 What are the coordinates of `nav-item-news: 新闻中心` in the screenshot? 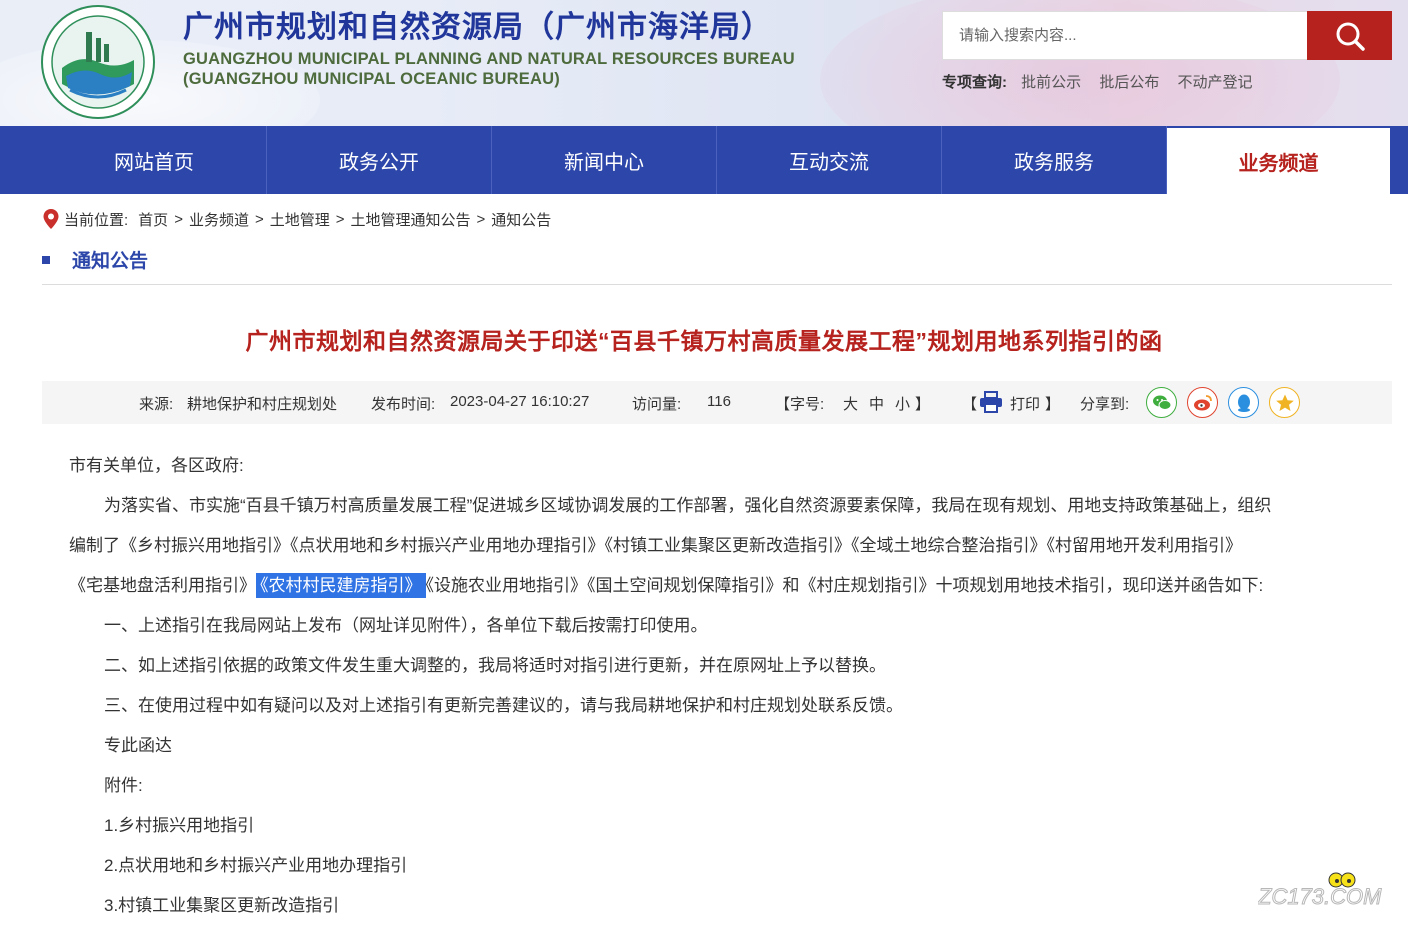 It's located at (604, 160).